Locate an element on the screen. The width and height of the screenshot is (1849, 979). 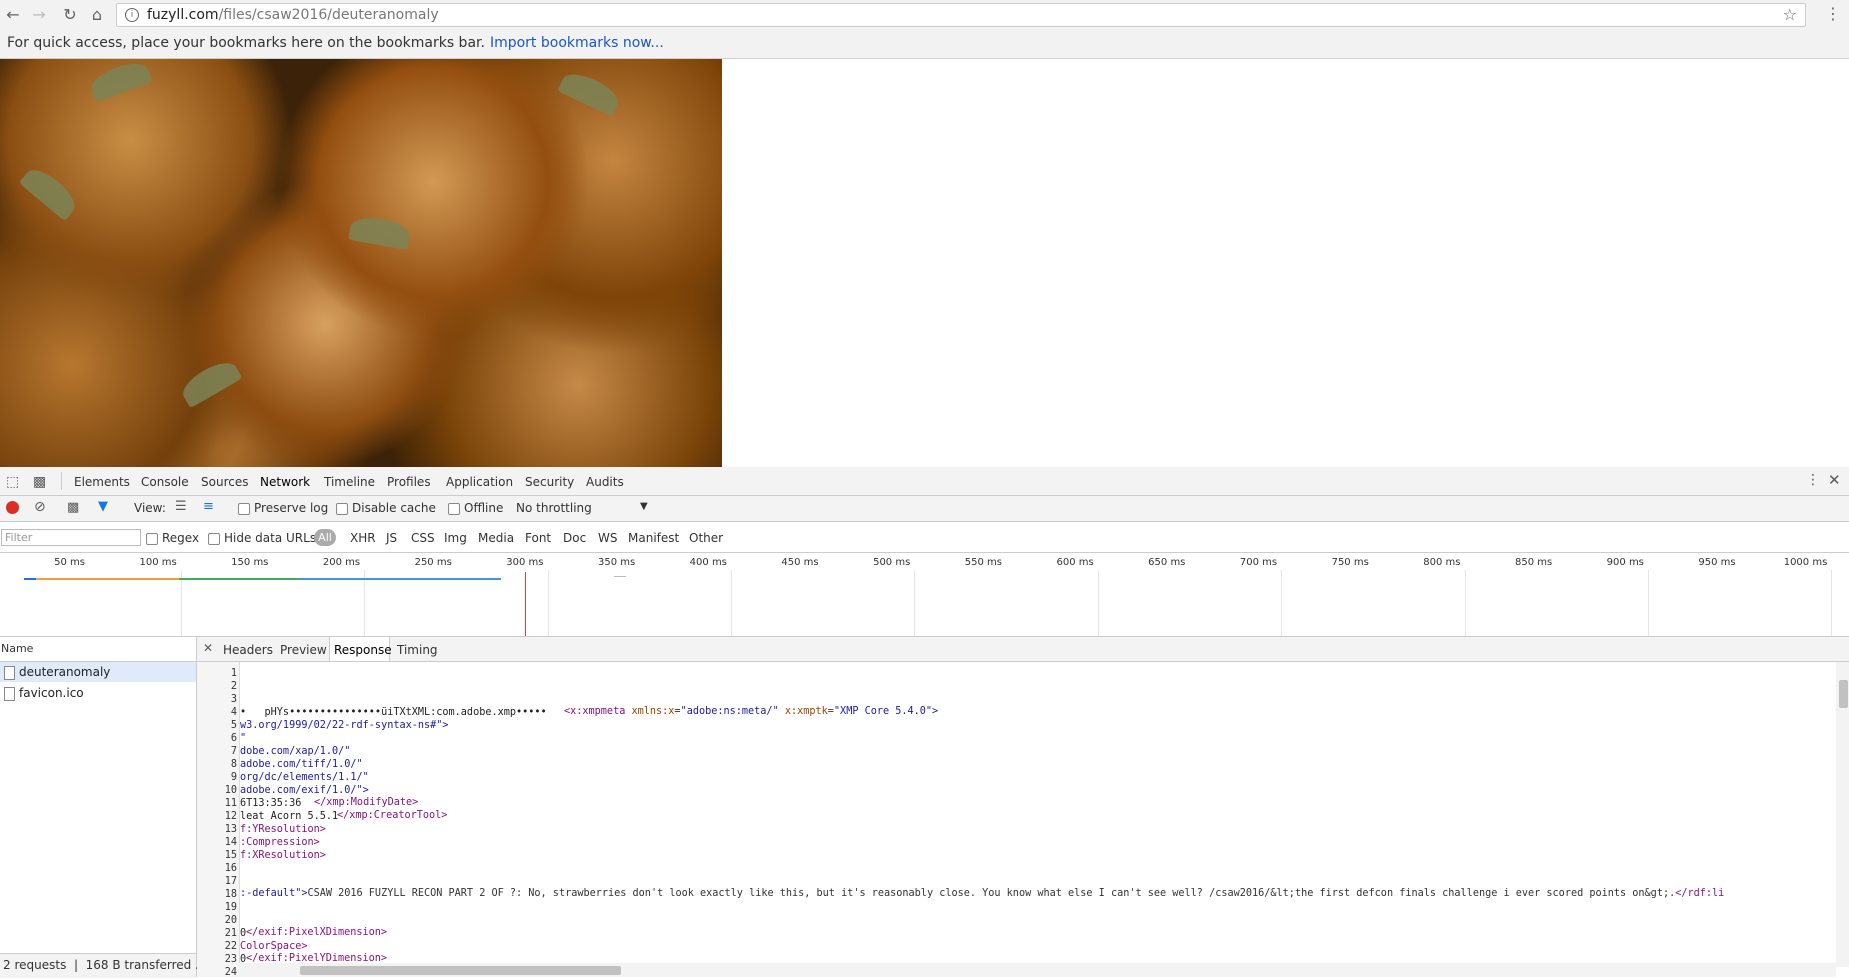
tab-elements: Elements is located at coordinates (102, 482).